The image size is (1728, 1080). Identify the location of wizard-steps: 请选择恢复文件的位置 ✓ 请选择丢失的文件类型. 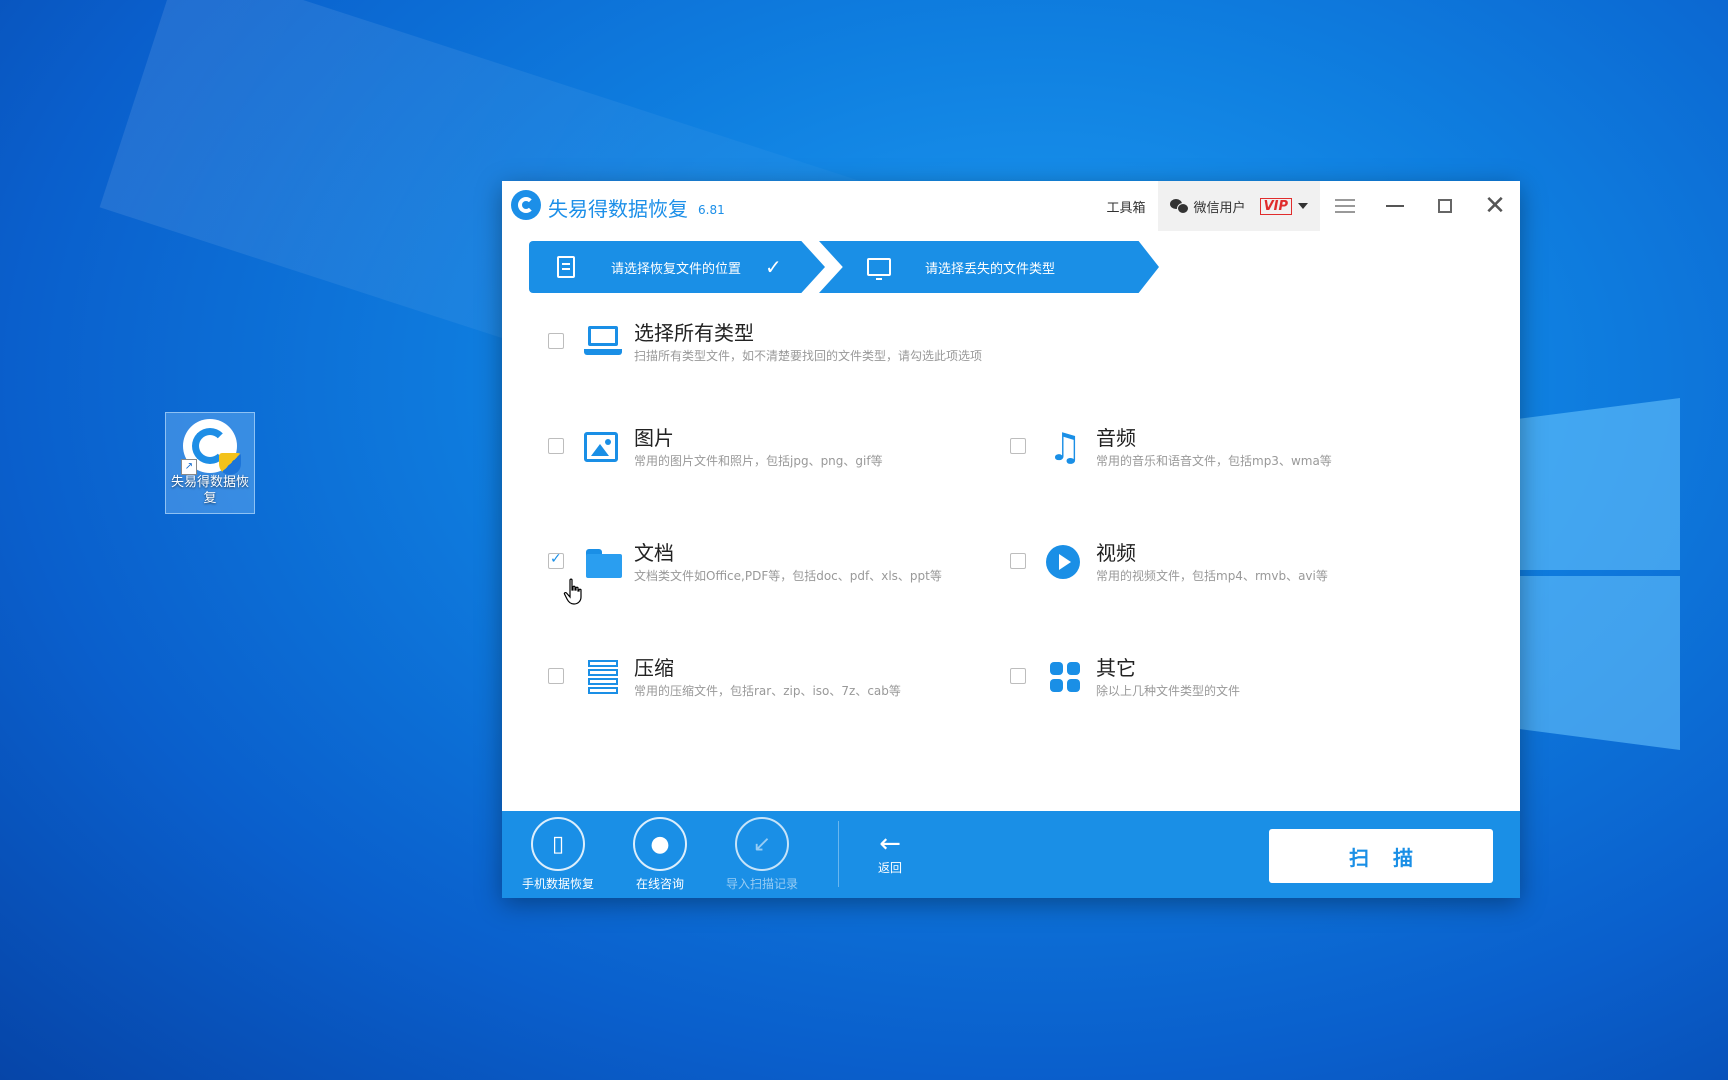
(849, 267).